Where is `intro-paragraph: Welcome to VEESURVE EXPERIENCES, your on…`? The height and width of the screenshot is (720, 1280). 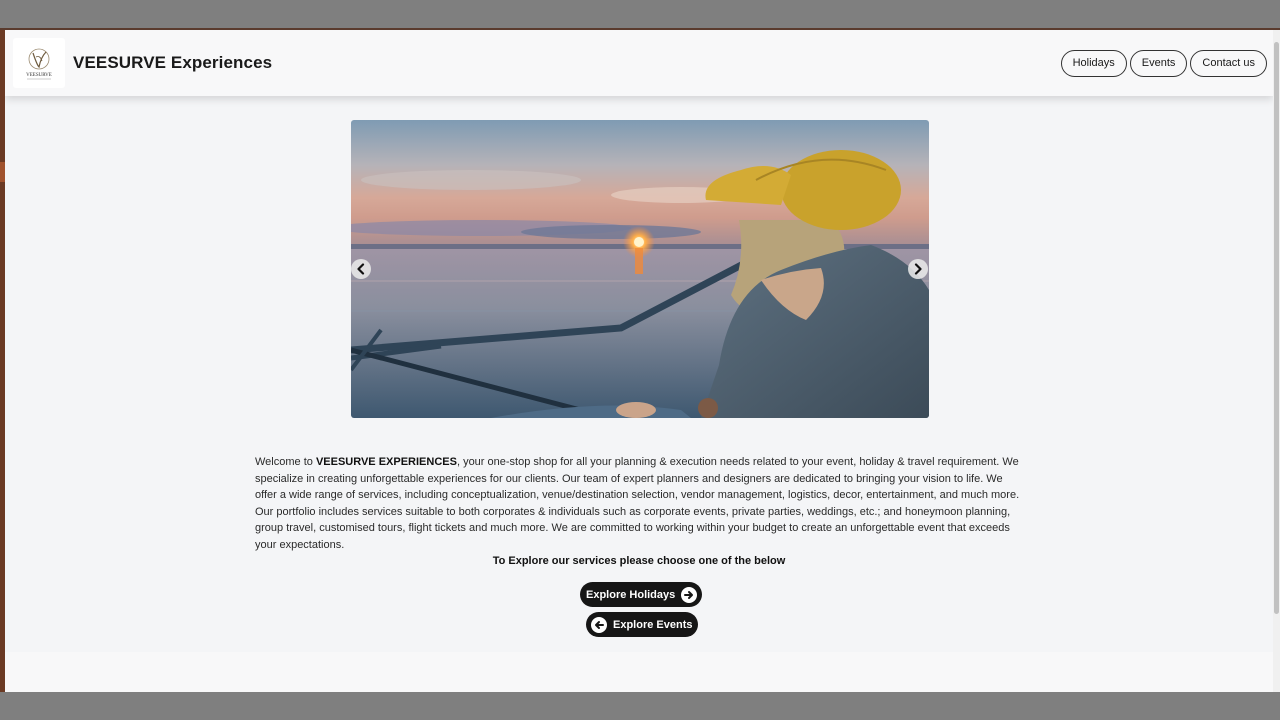
intro-paragraph: Welcome to VEESURVE EXPERIENCES, your on… is located at coordinates (640, 504).